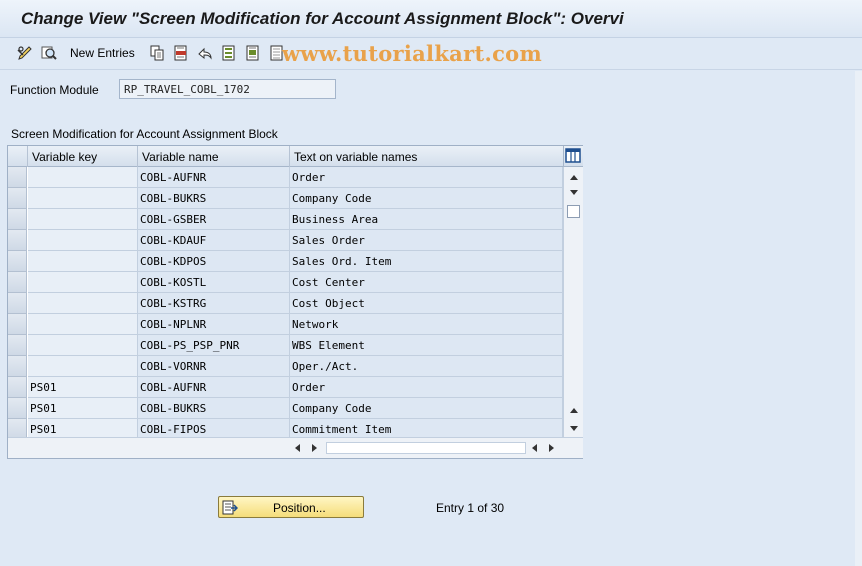 The width and height of the screenshot is (862, 566). What do you see at coordinates (314, 448) in the screenshot?
I see `scroll-right-icon` at bounding box center [314, 448].